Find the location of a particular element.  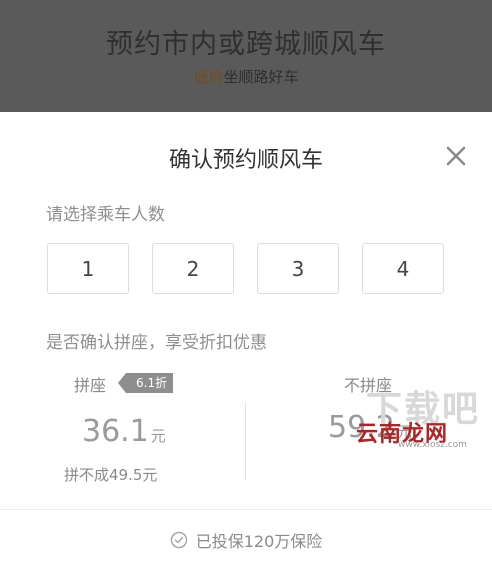

sheet-title: 确认预约顺风车 is located at coordinates (245, 160).